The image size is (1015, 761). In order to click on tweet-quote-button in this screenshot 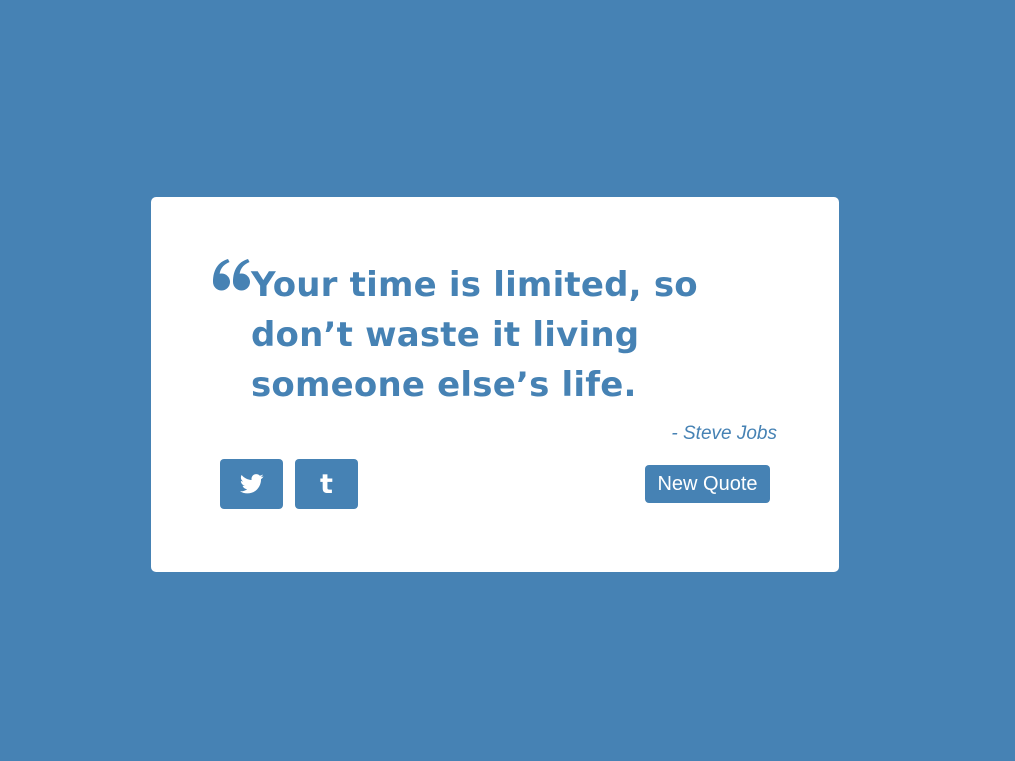, I will do `click(251, 484)`.